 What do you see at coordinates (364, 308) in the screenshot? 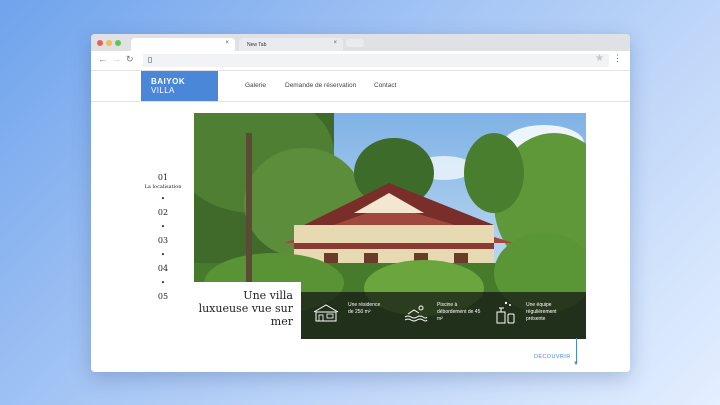
I see `feature-surface: Une résidence de 250 m²` at bounding box center [364, 308].